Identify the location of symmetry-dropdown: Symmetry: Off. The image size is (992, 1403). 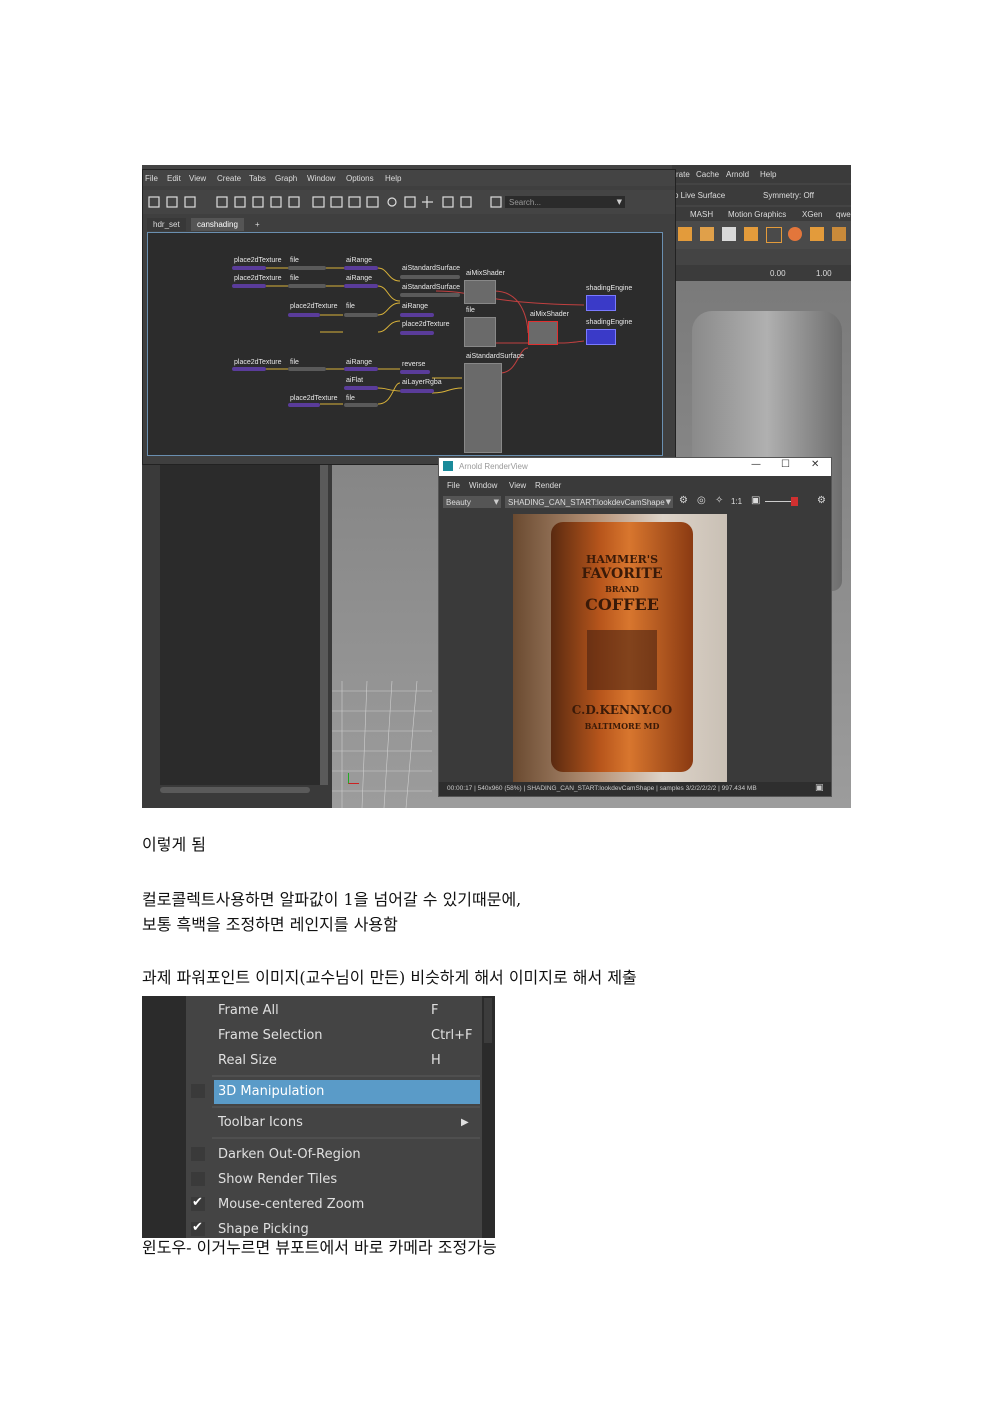
(788, 195).